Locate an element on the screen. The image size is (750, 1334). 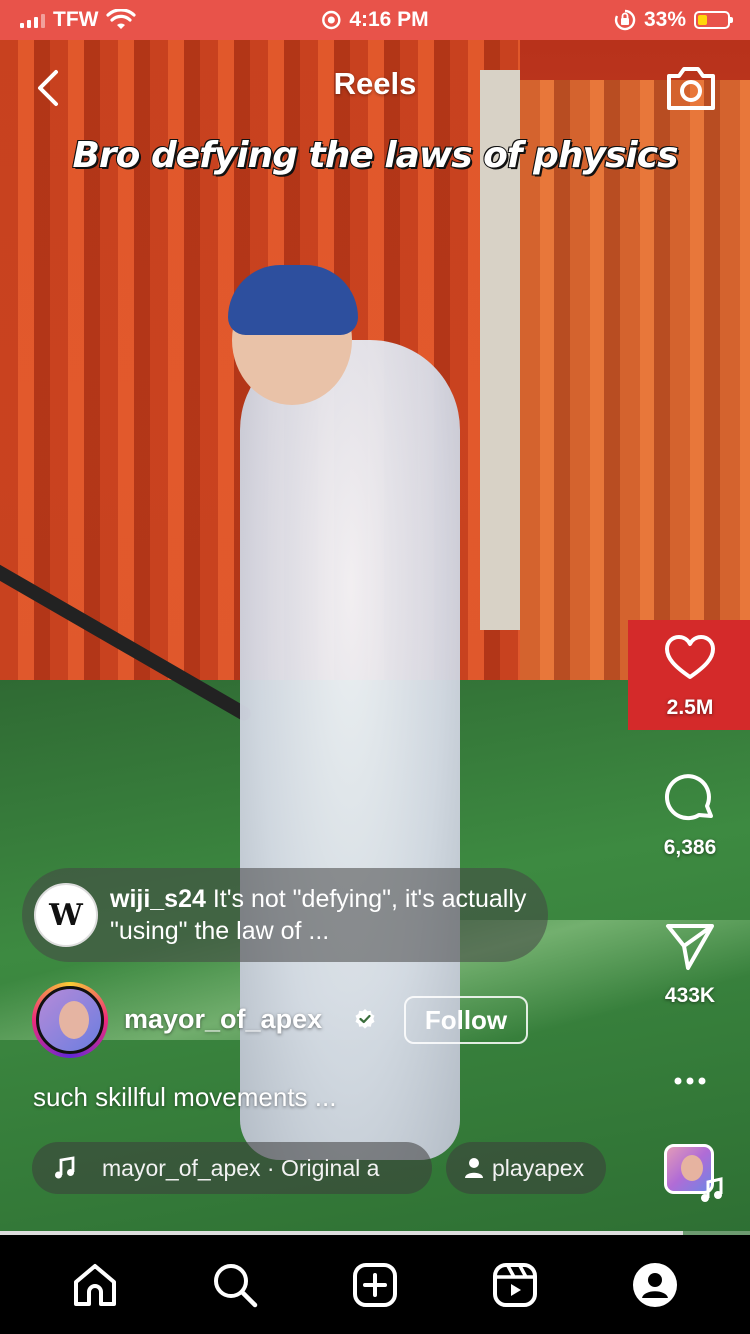
comment-avatar: W is located at coordinates (66, 915).